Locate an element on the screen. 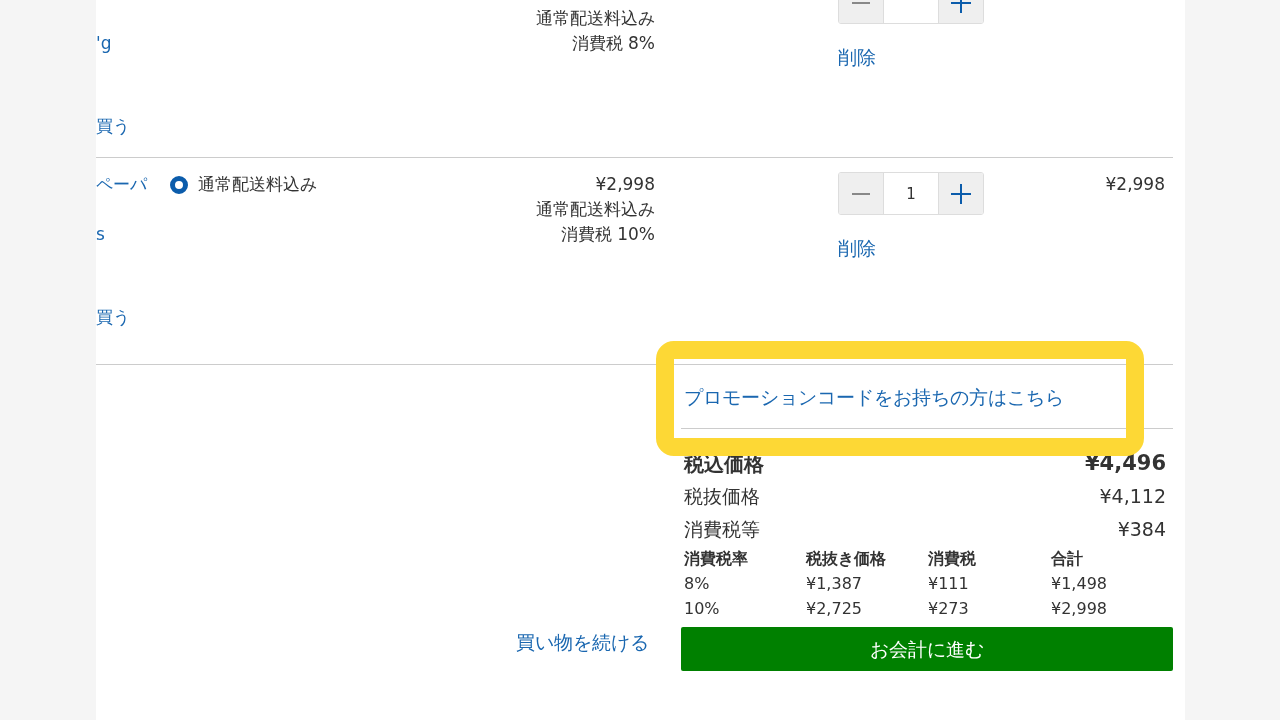 This screenshot has width=1280, height=720. product-link: 'g is located at coordinates (128, 43).